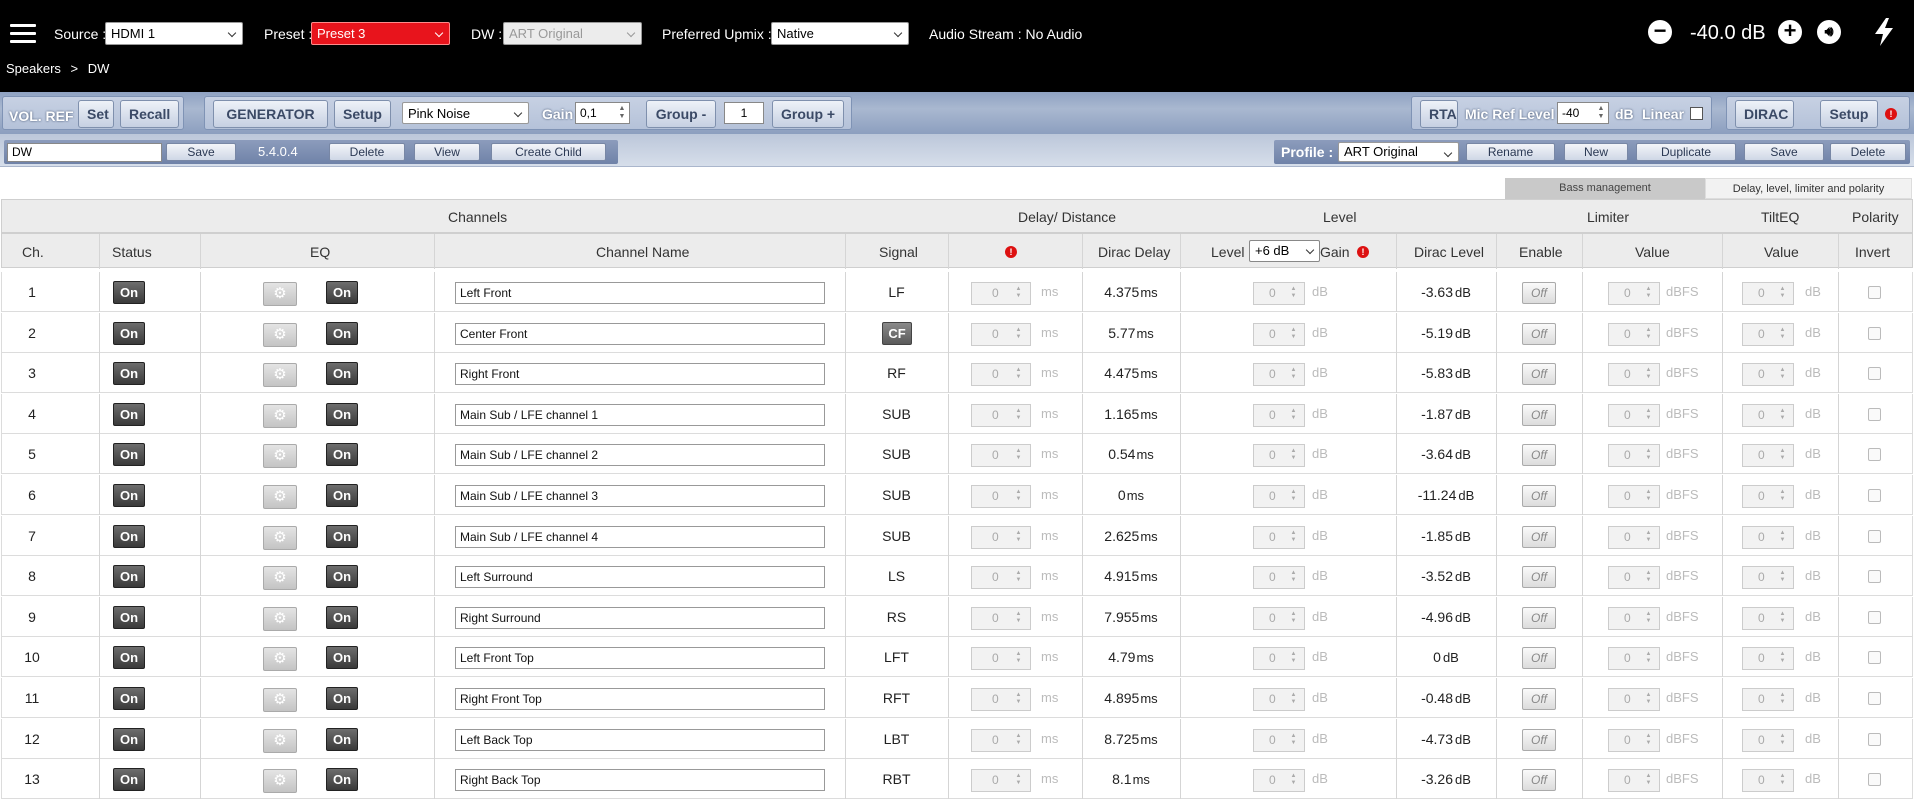  I want to click on group-plus-button: Group +, so click(808, 114).